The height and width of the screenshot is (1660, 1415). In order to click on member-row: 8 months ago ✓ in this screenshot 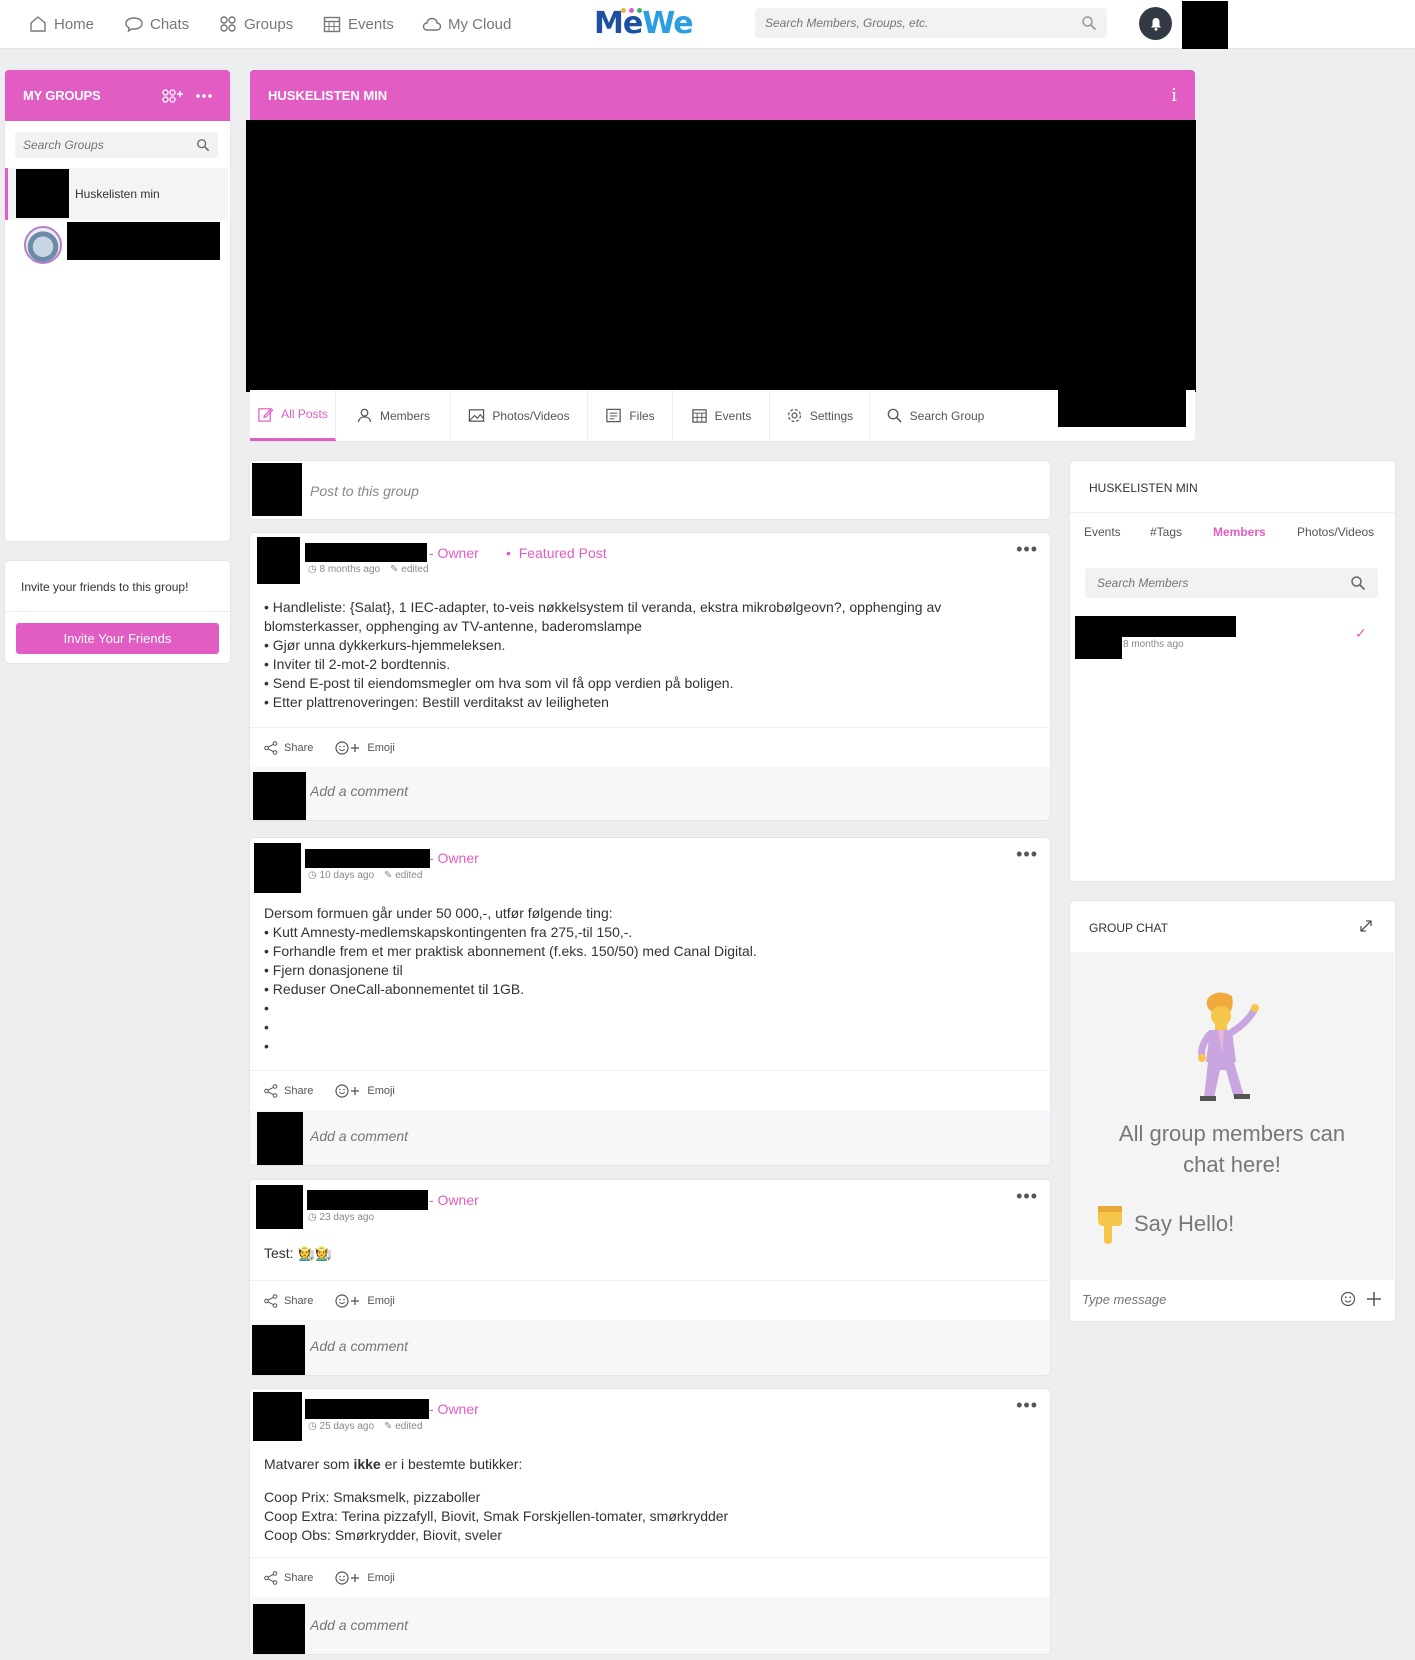, I will do `click(1232, 638)`.